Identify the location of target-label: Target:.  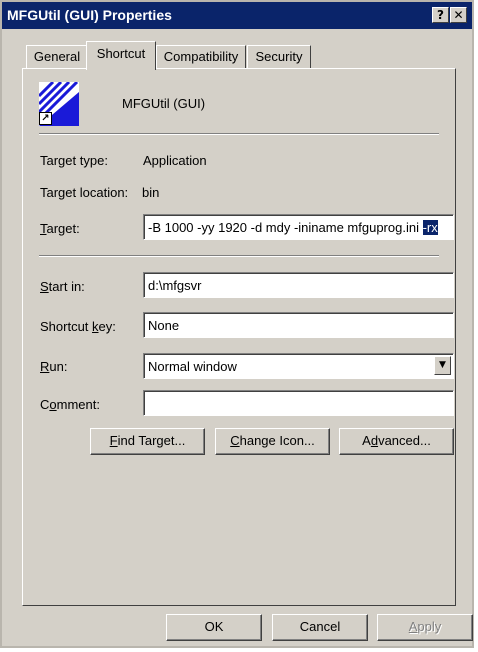
(60, 228).